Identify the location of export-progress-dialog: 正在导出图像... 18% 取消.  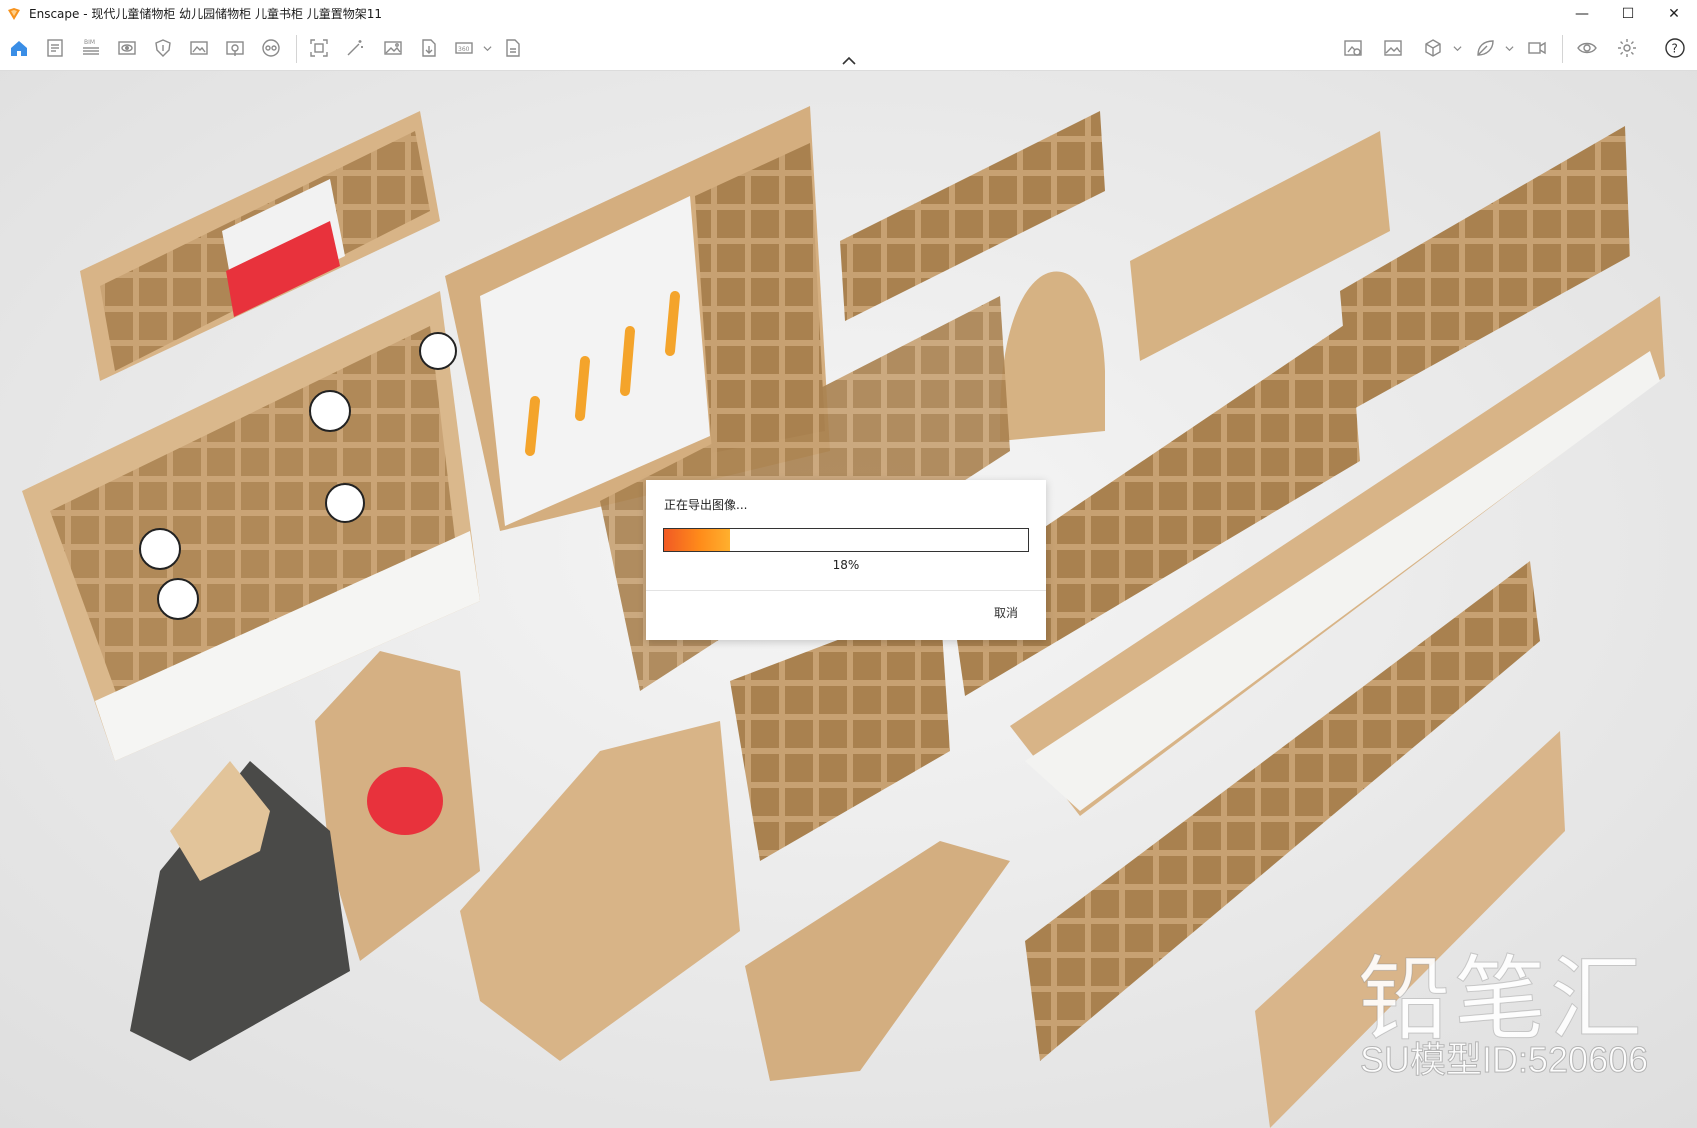
(846, 560).